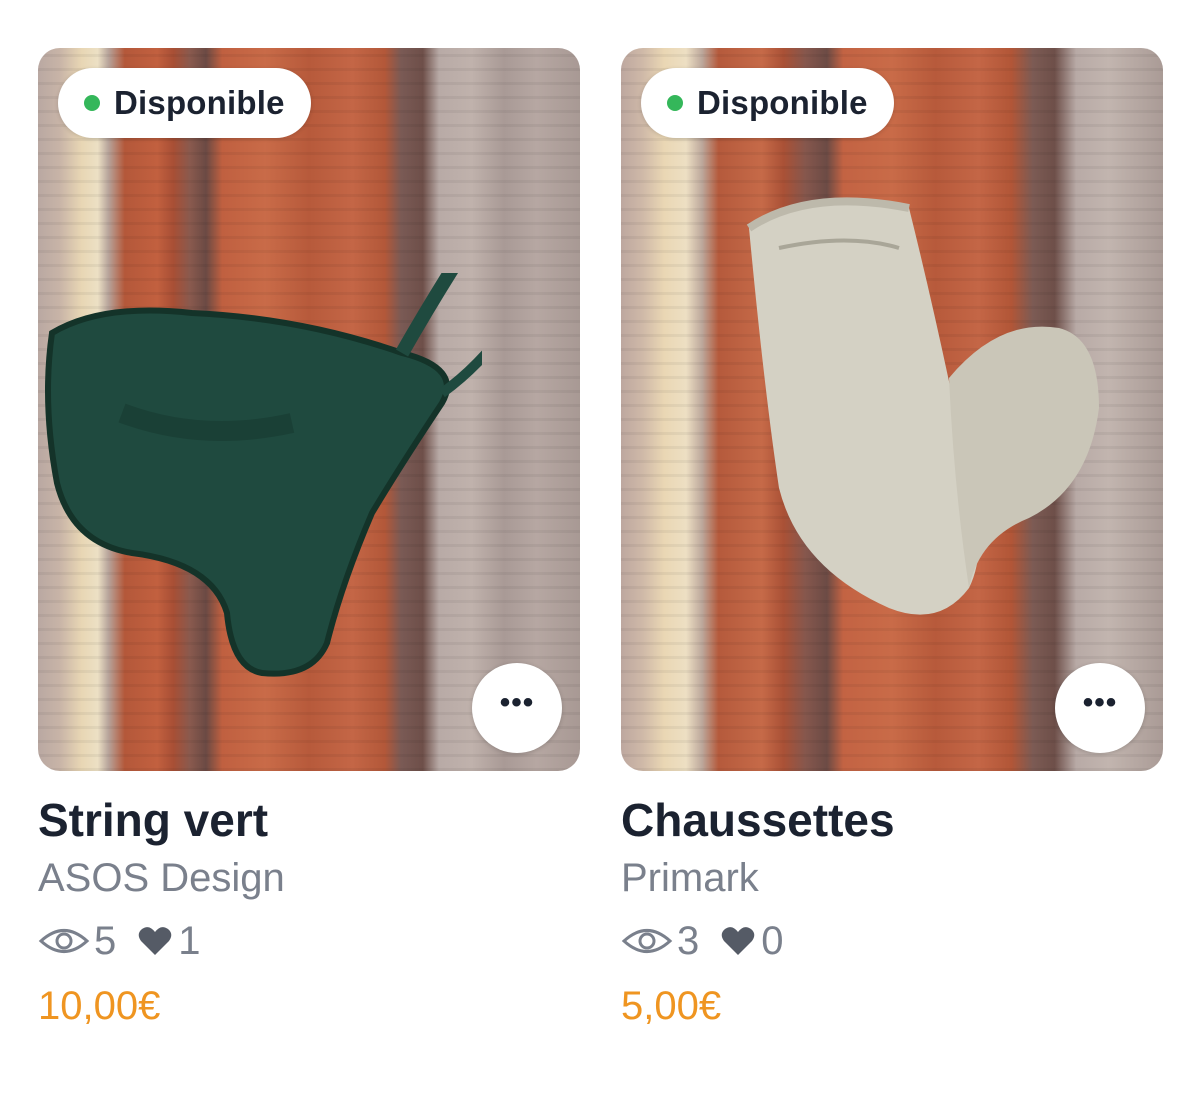  What do you see at coordinates (892, 941) in the screenshot?
I see `listing-stats: 3 0` at bounding box center [892, 941].